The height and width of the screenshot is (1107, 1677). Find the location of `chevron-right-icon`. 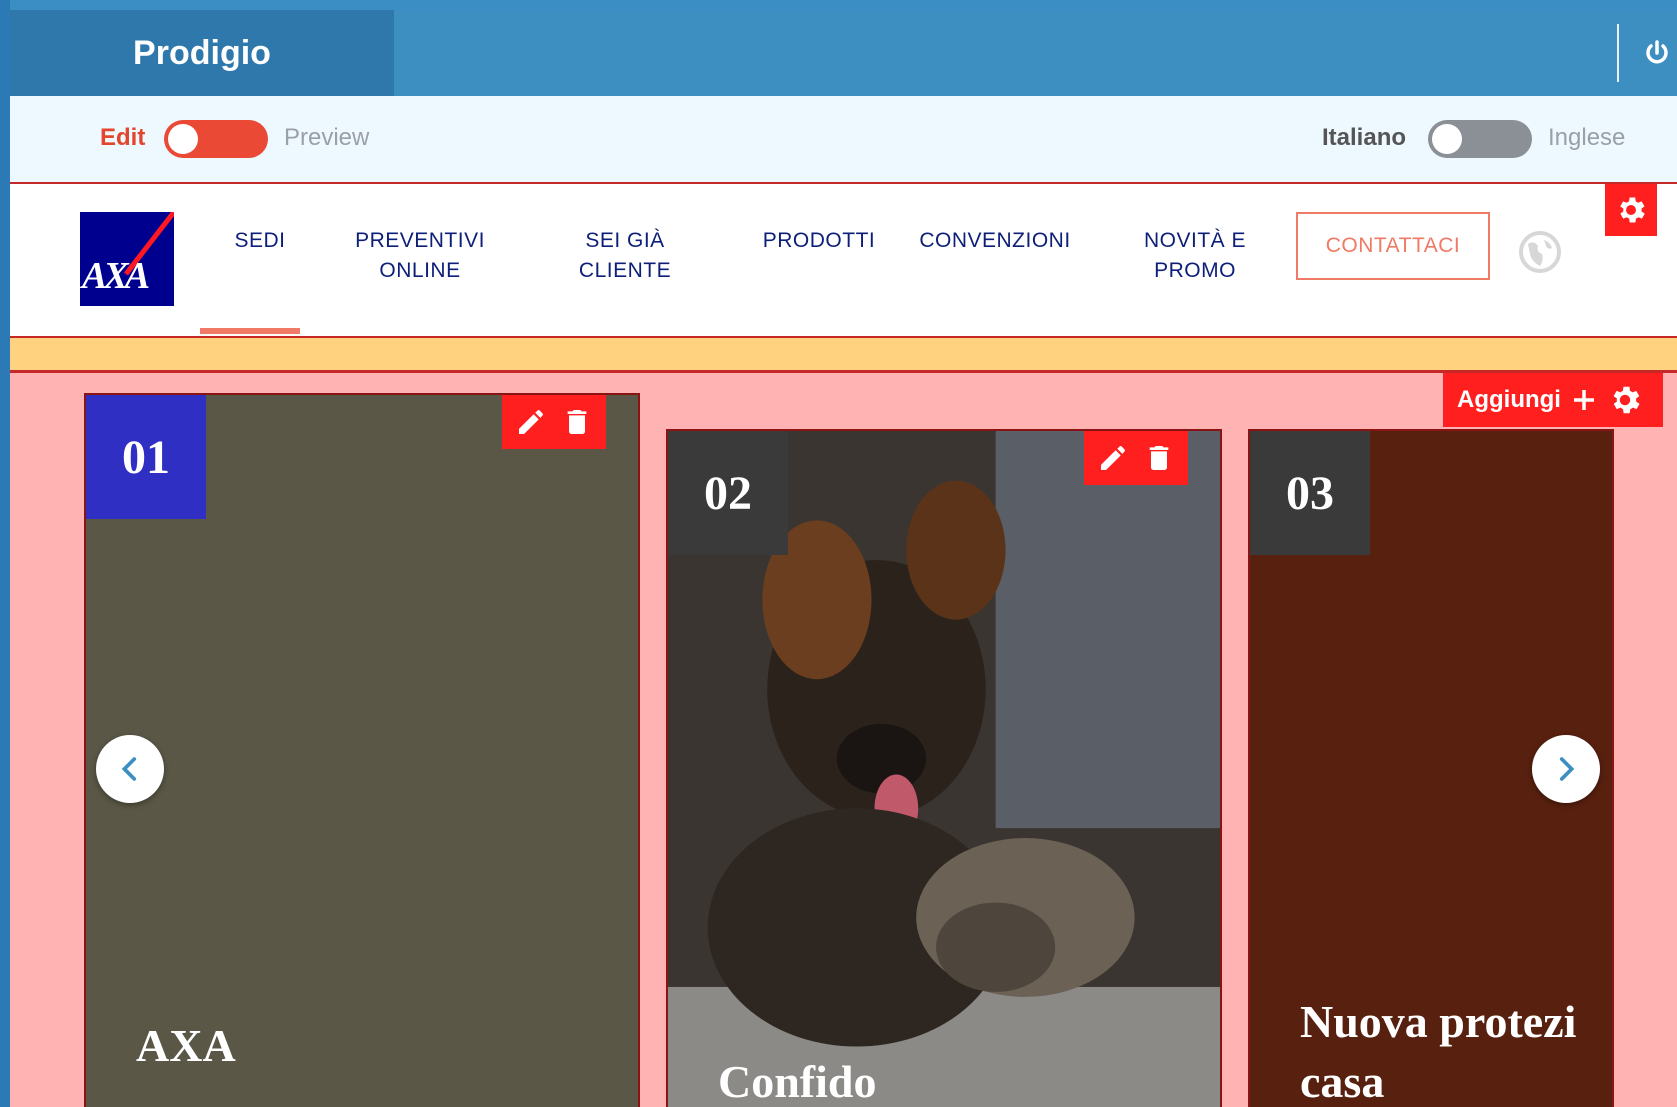

chevron-right-icon is located at coordinates (1567, 769).